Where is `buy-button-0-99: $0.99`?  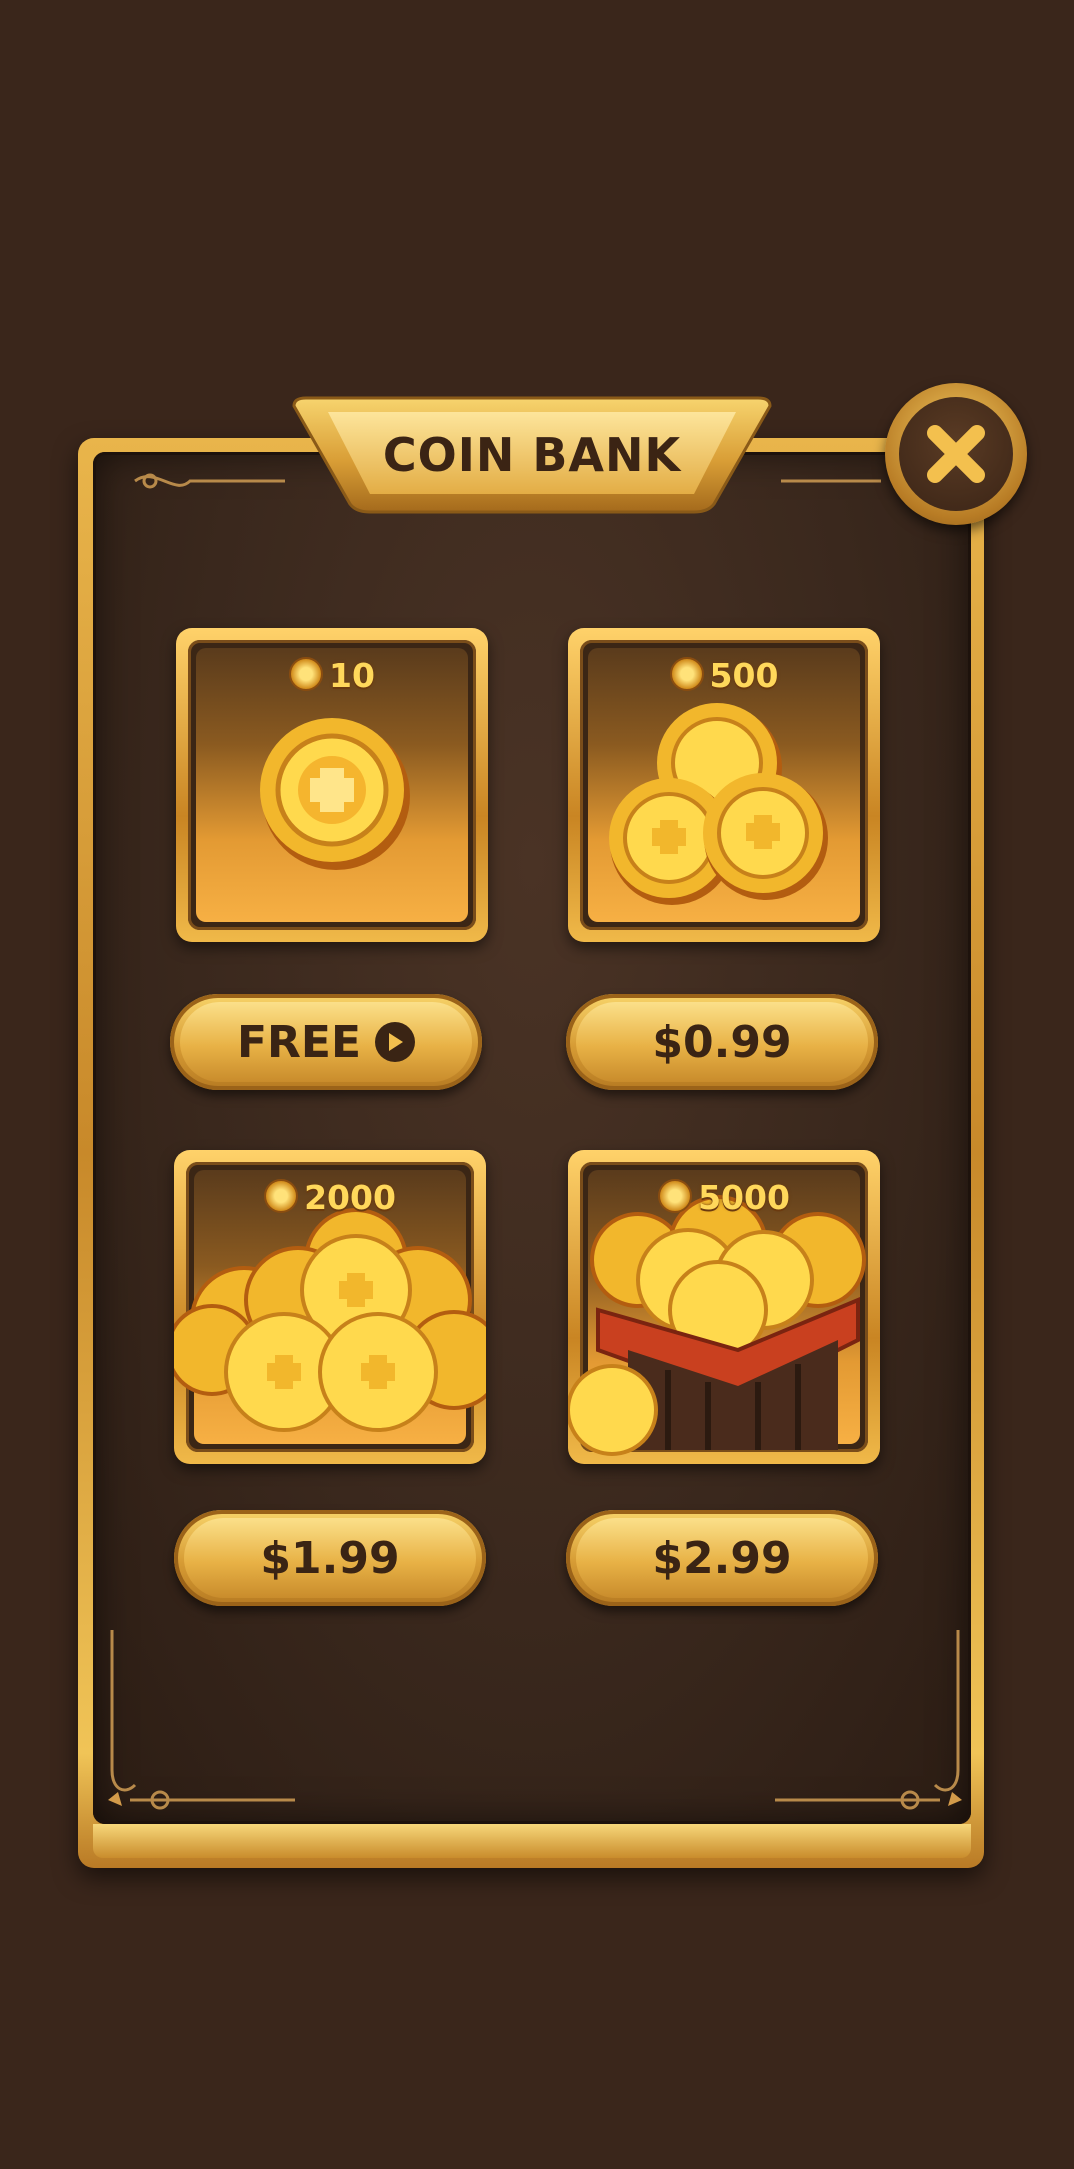 buy-button-0-99: $0.99 is located at coordinates (722, 1042).